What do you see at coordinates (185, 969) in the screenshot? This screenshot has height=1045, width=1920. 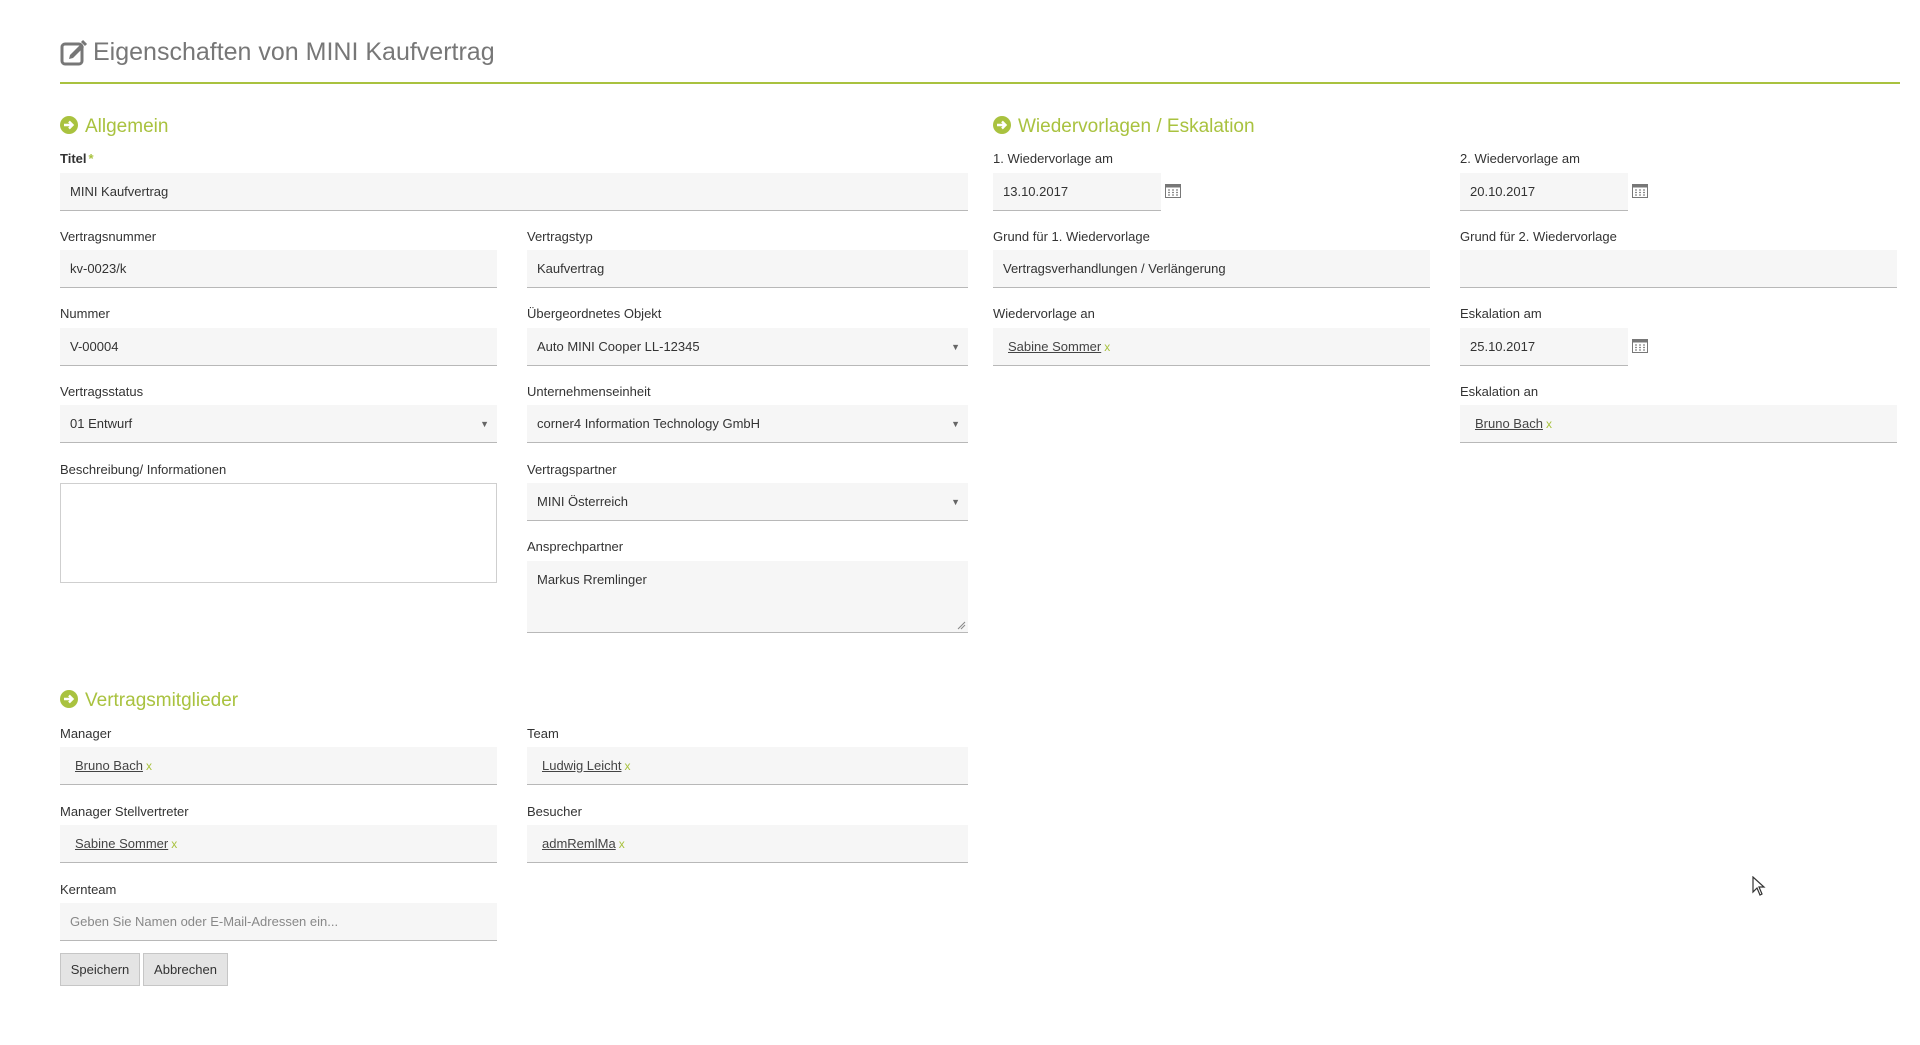 I see `cancel-button: Abbrechen` at bounding box center [185, 969].